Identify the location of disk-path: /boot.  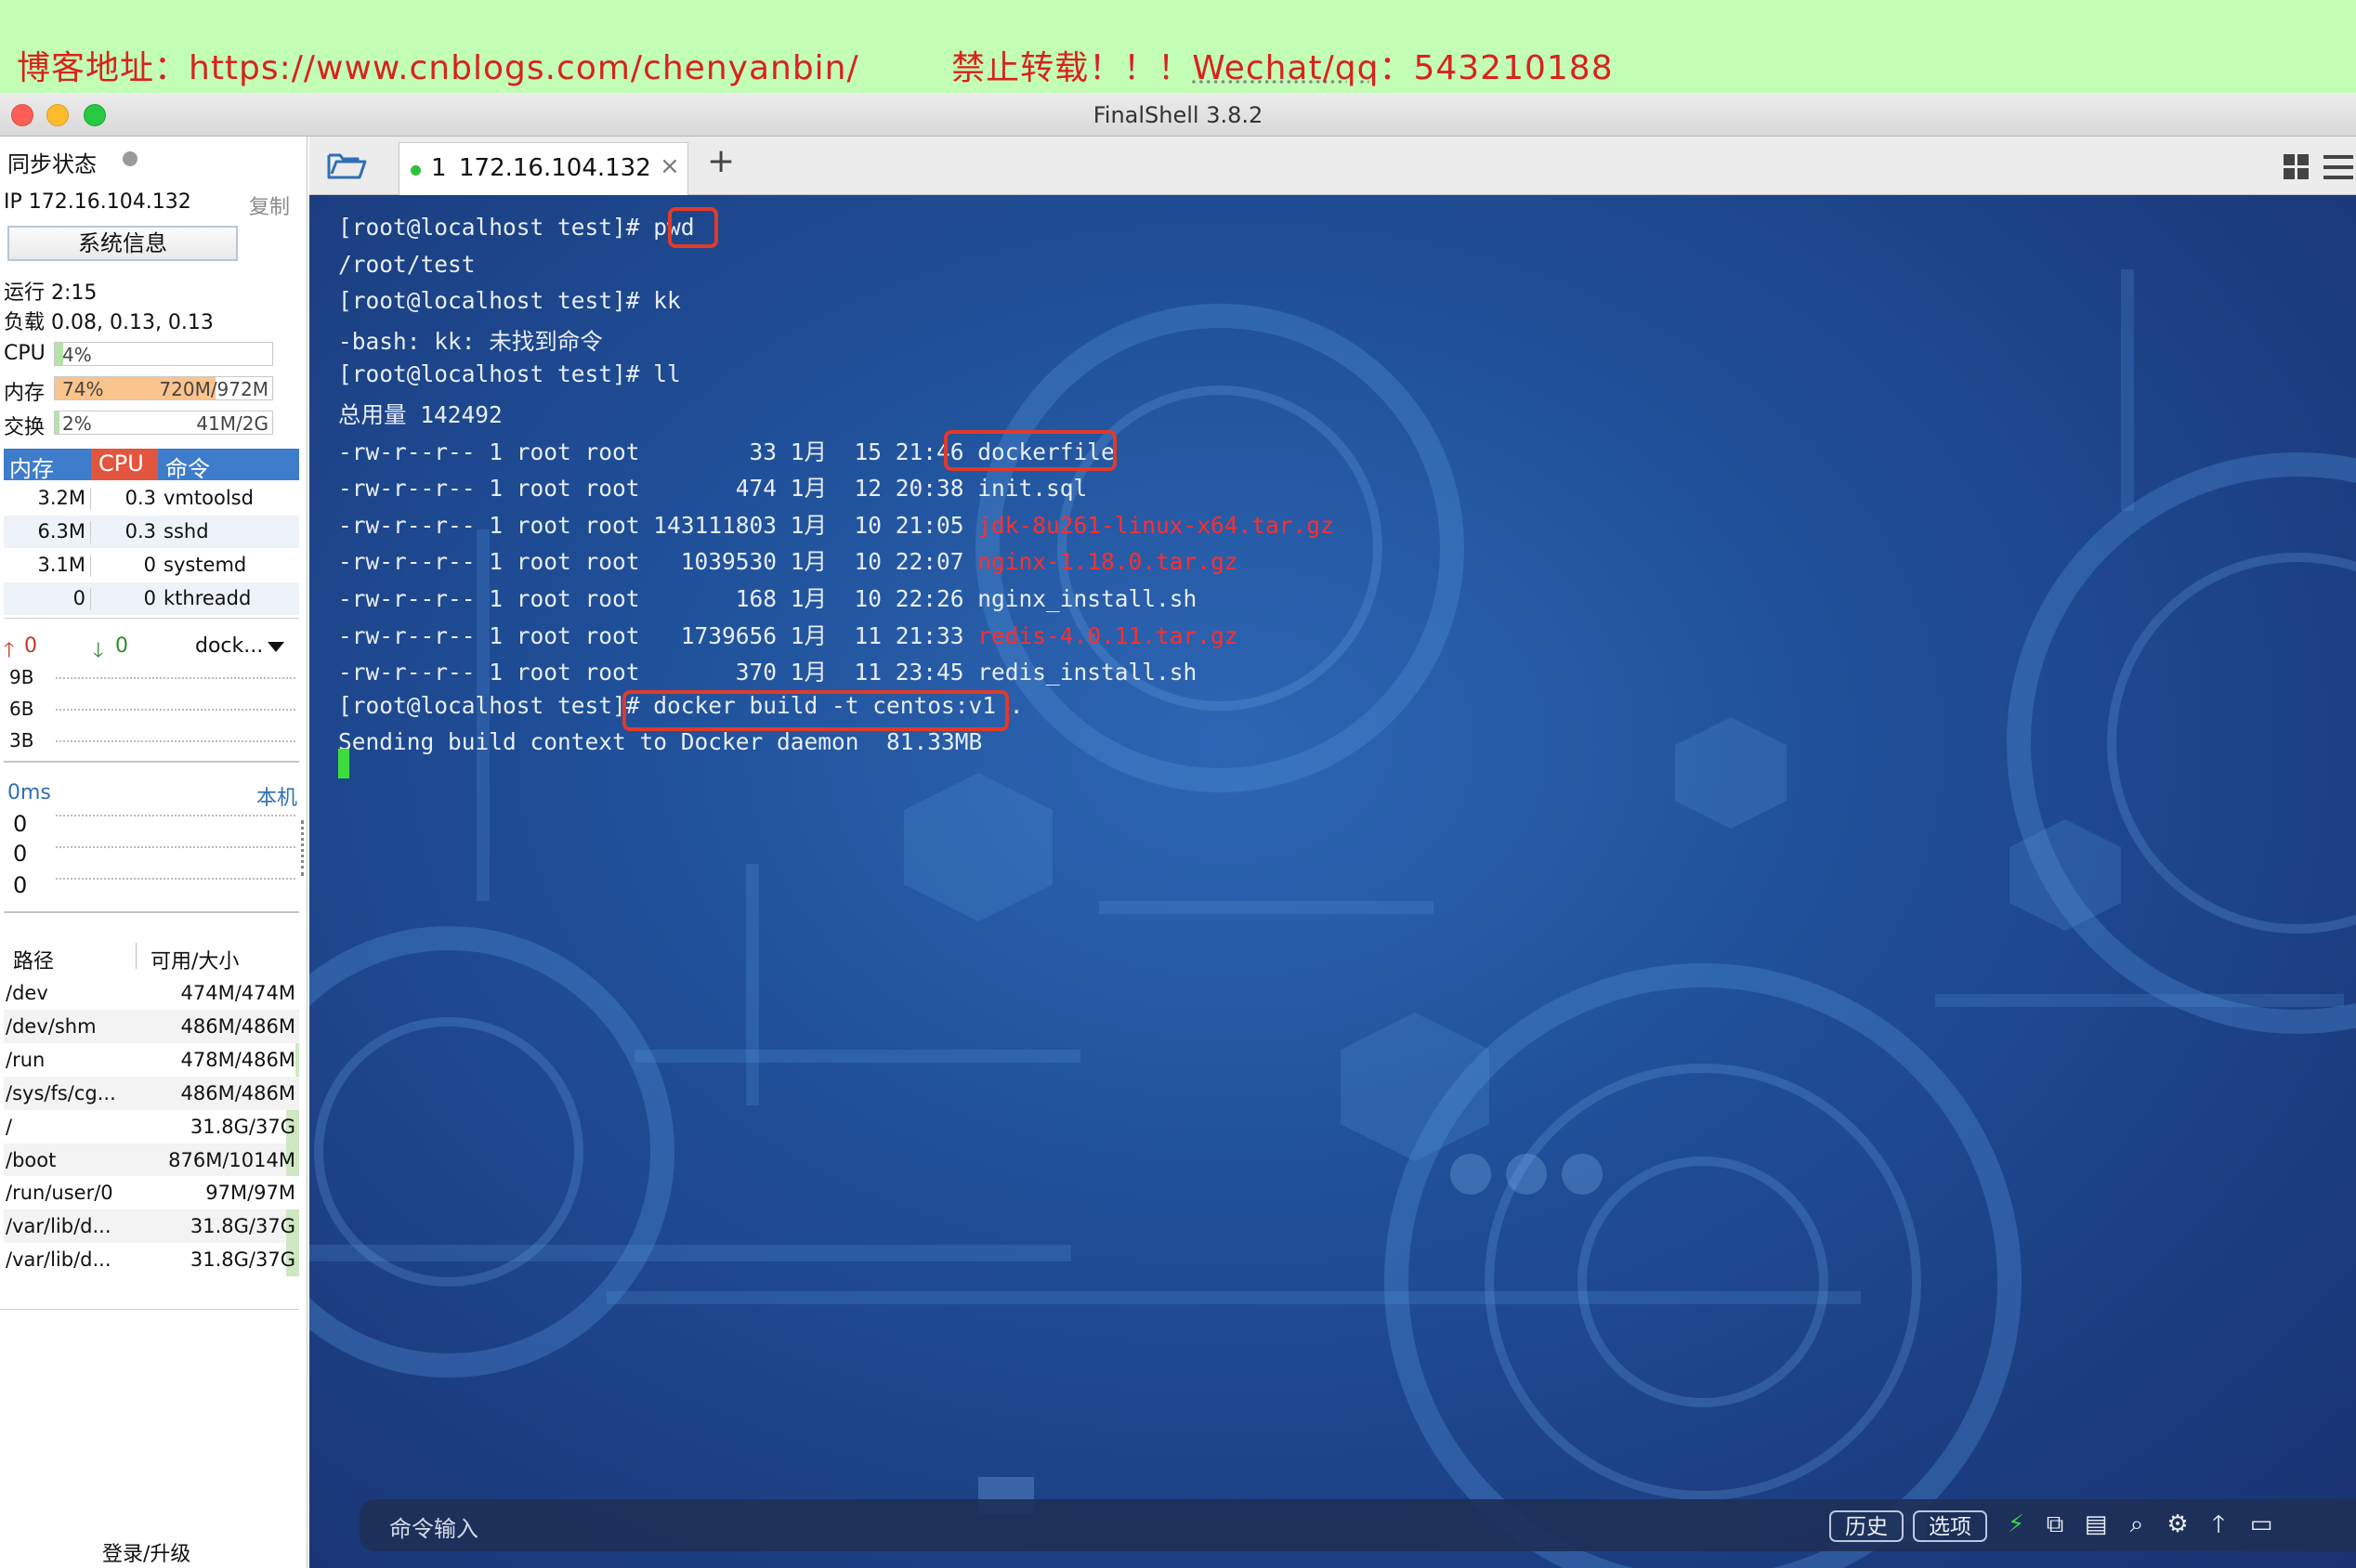
(31, 1159).